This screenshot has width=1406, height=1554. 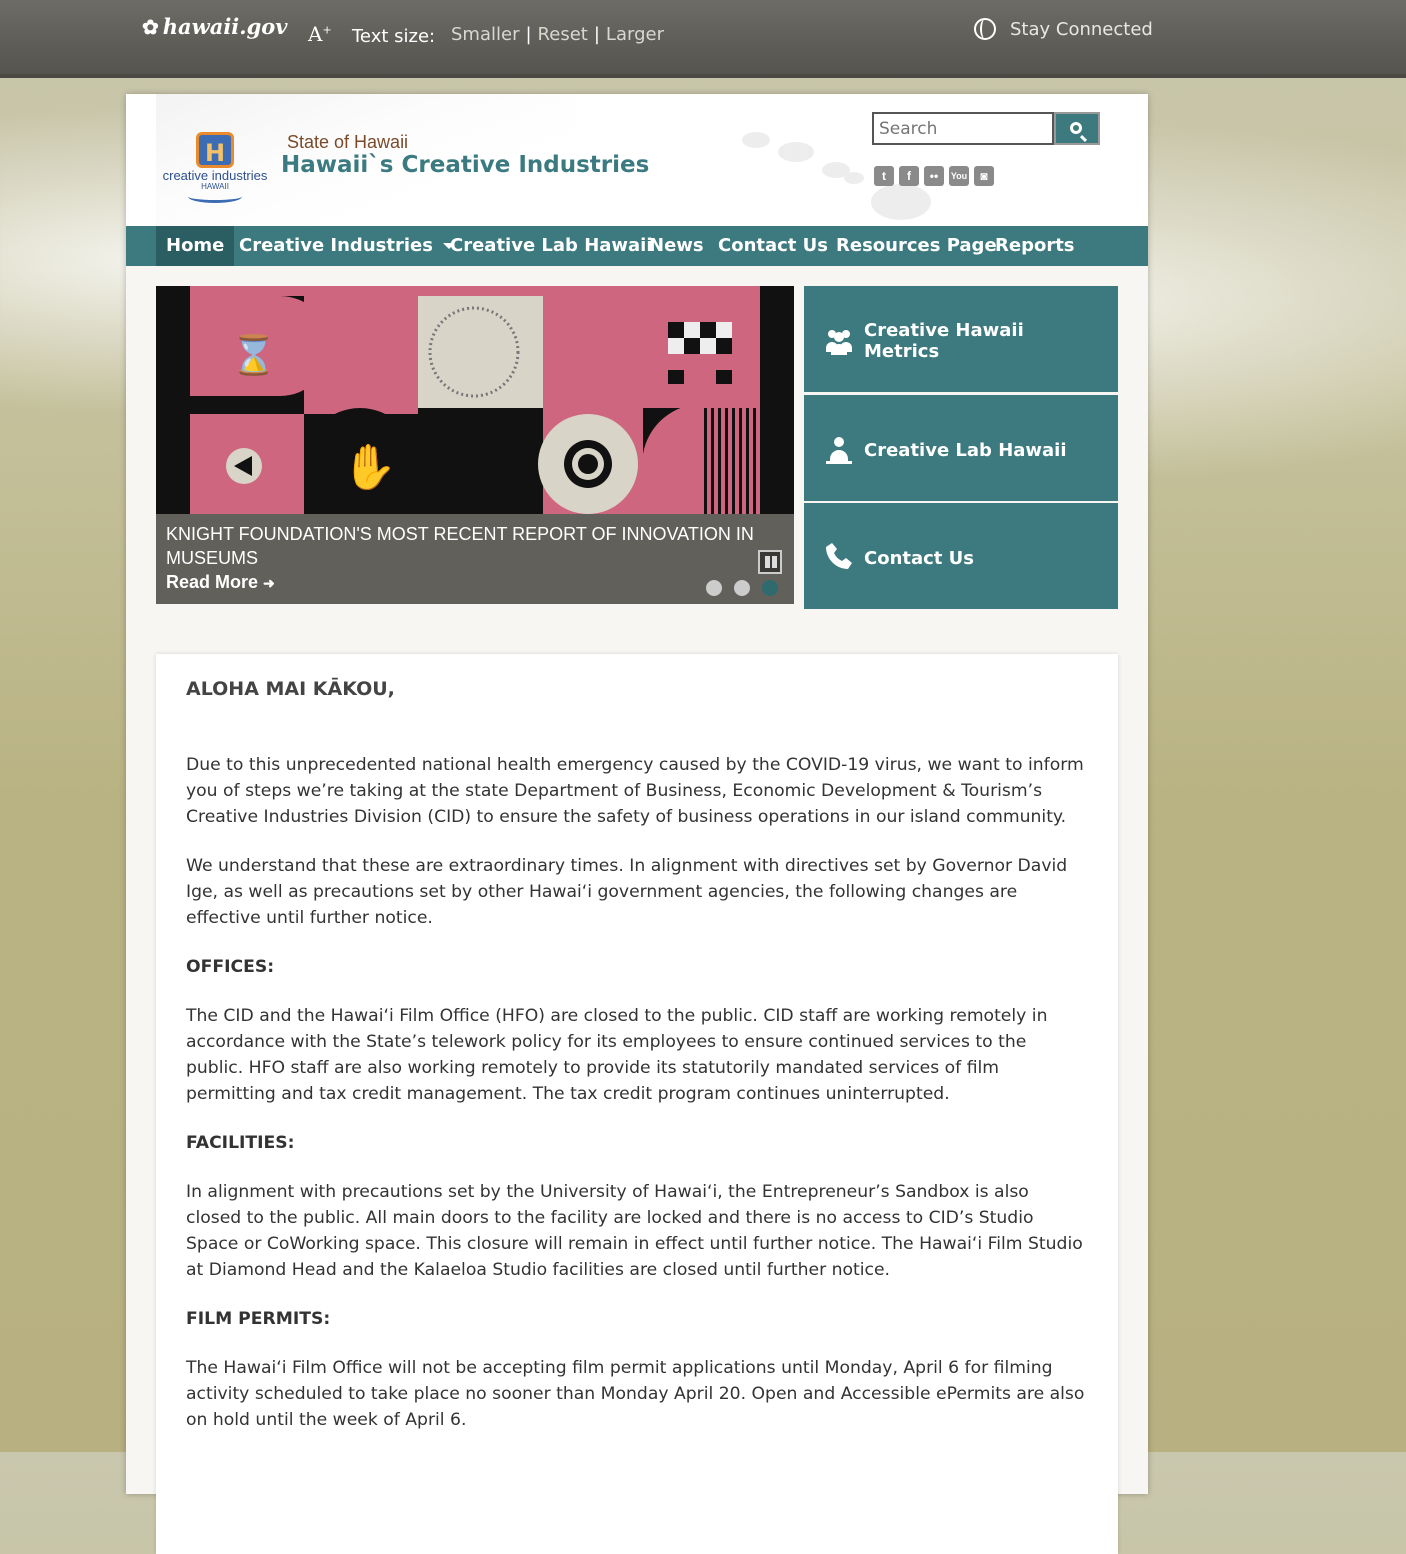 I want to click on logo-h-icon: H, so click(x=215, y=150).